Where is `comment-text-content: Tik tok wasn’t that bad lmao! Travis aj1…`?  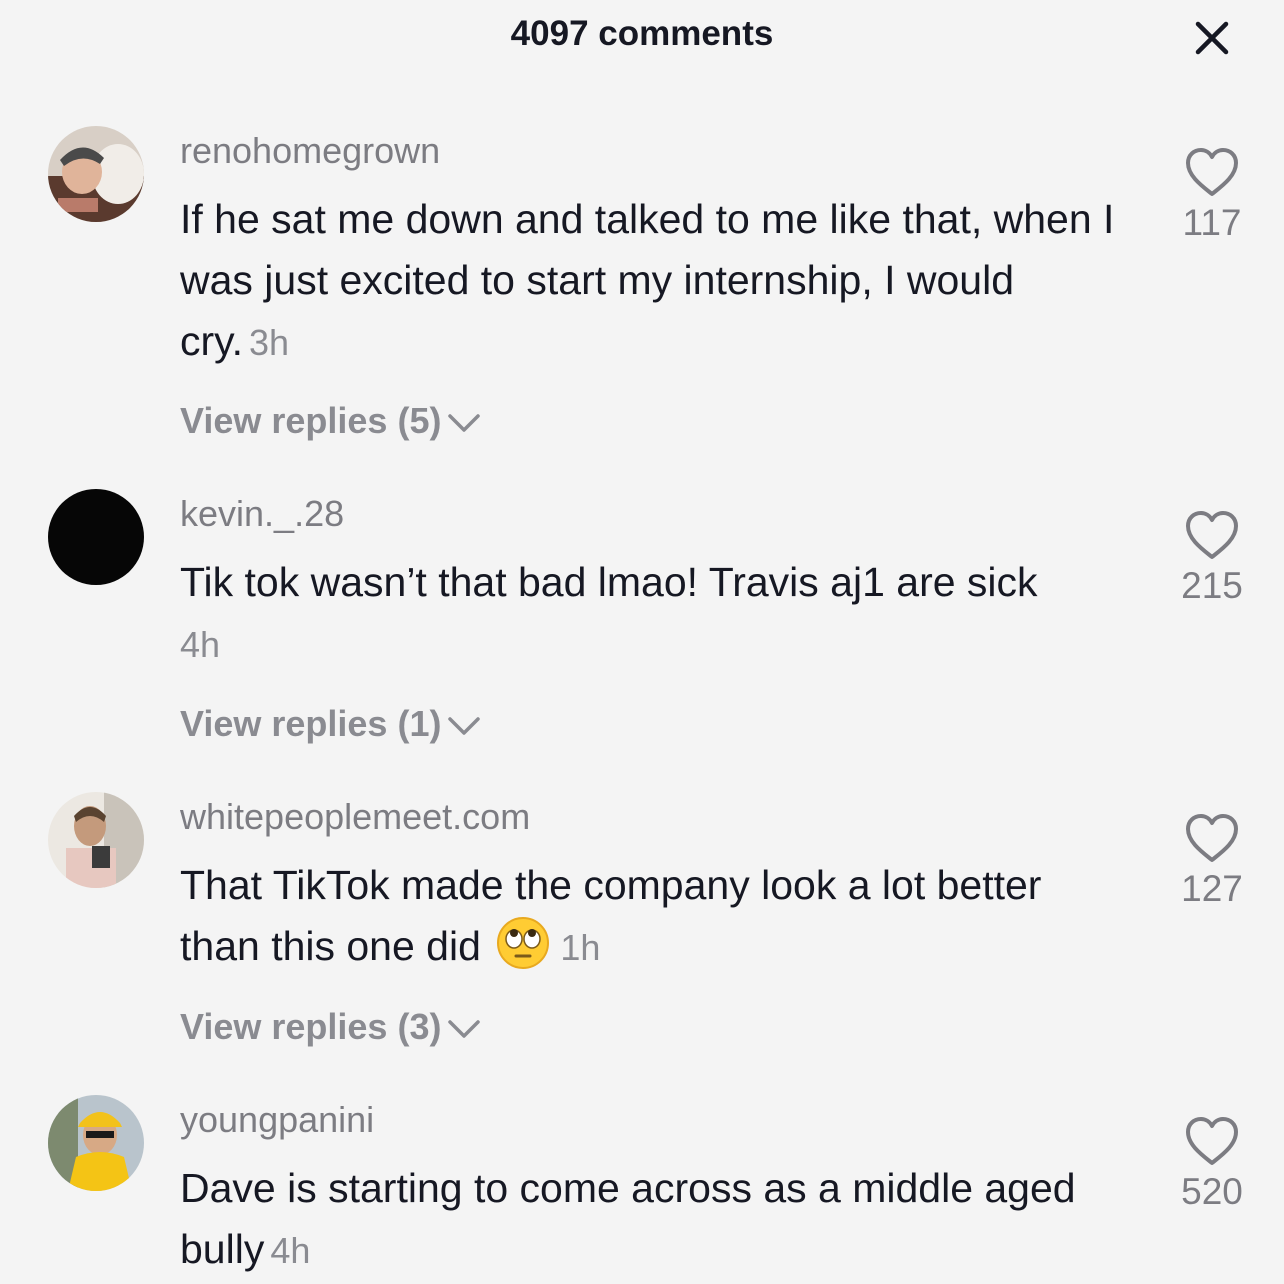 comment-text-content: Tik tok wasn’t that bad lmao! Travis aj1… is located at coordinates (609, 582).